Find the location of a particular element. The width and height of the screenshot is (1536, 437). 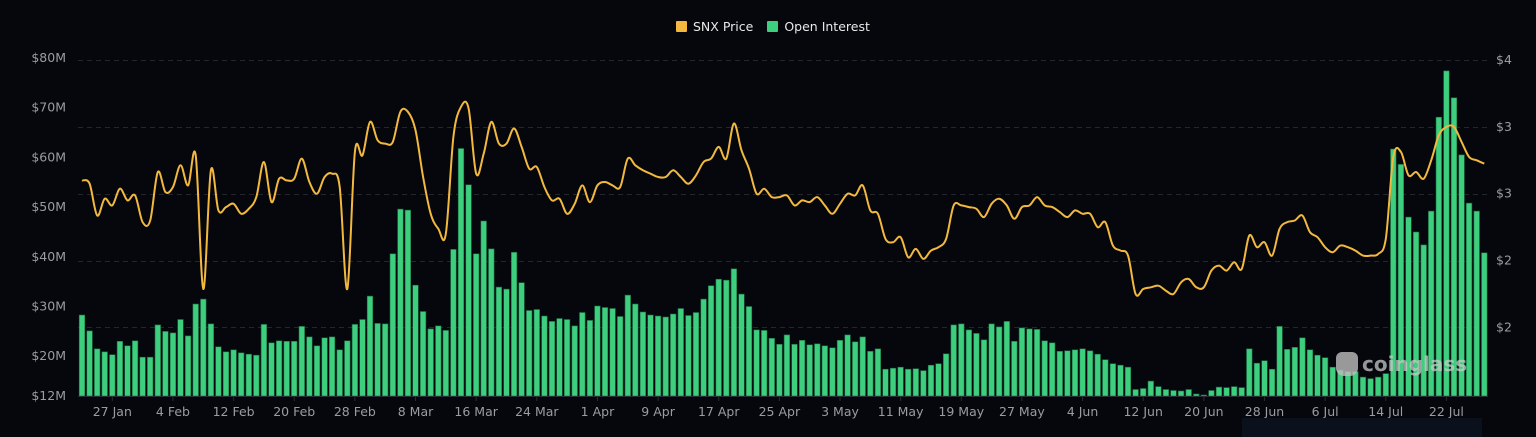

coinglass-watermark: coinglass is located at coordinates (1401, 364).